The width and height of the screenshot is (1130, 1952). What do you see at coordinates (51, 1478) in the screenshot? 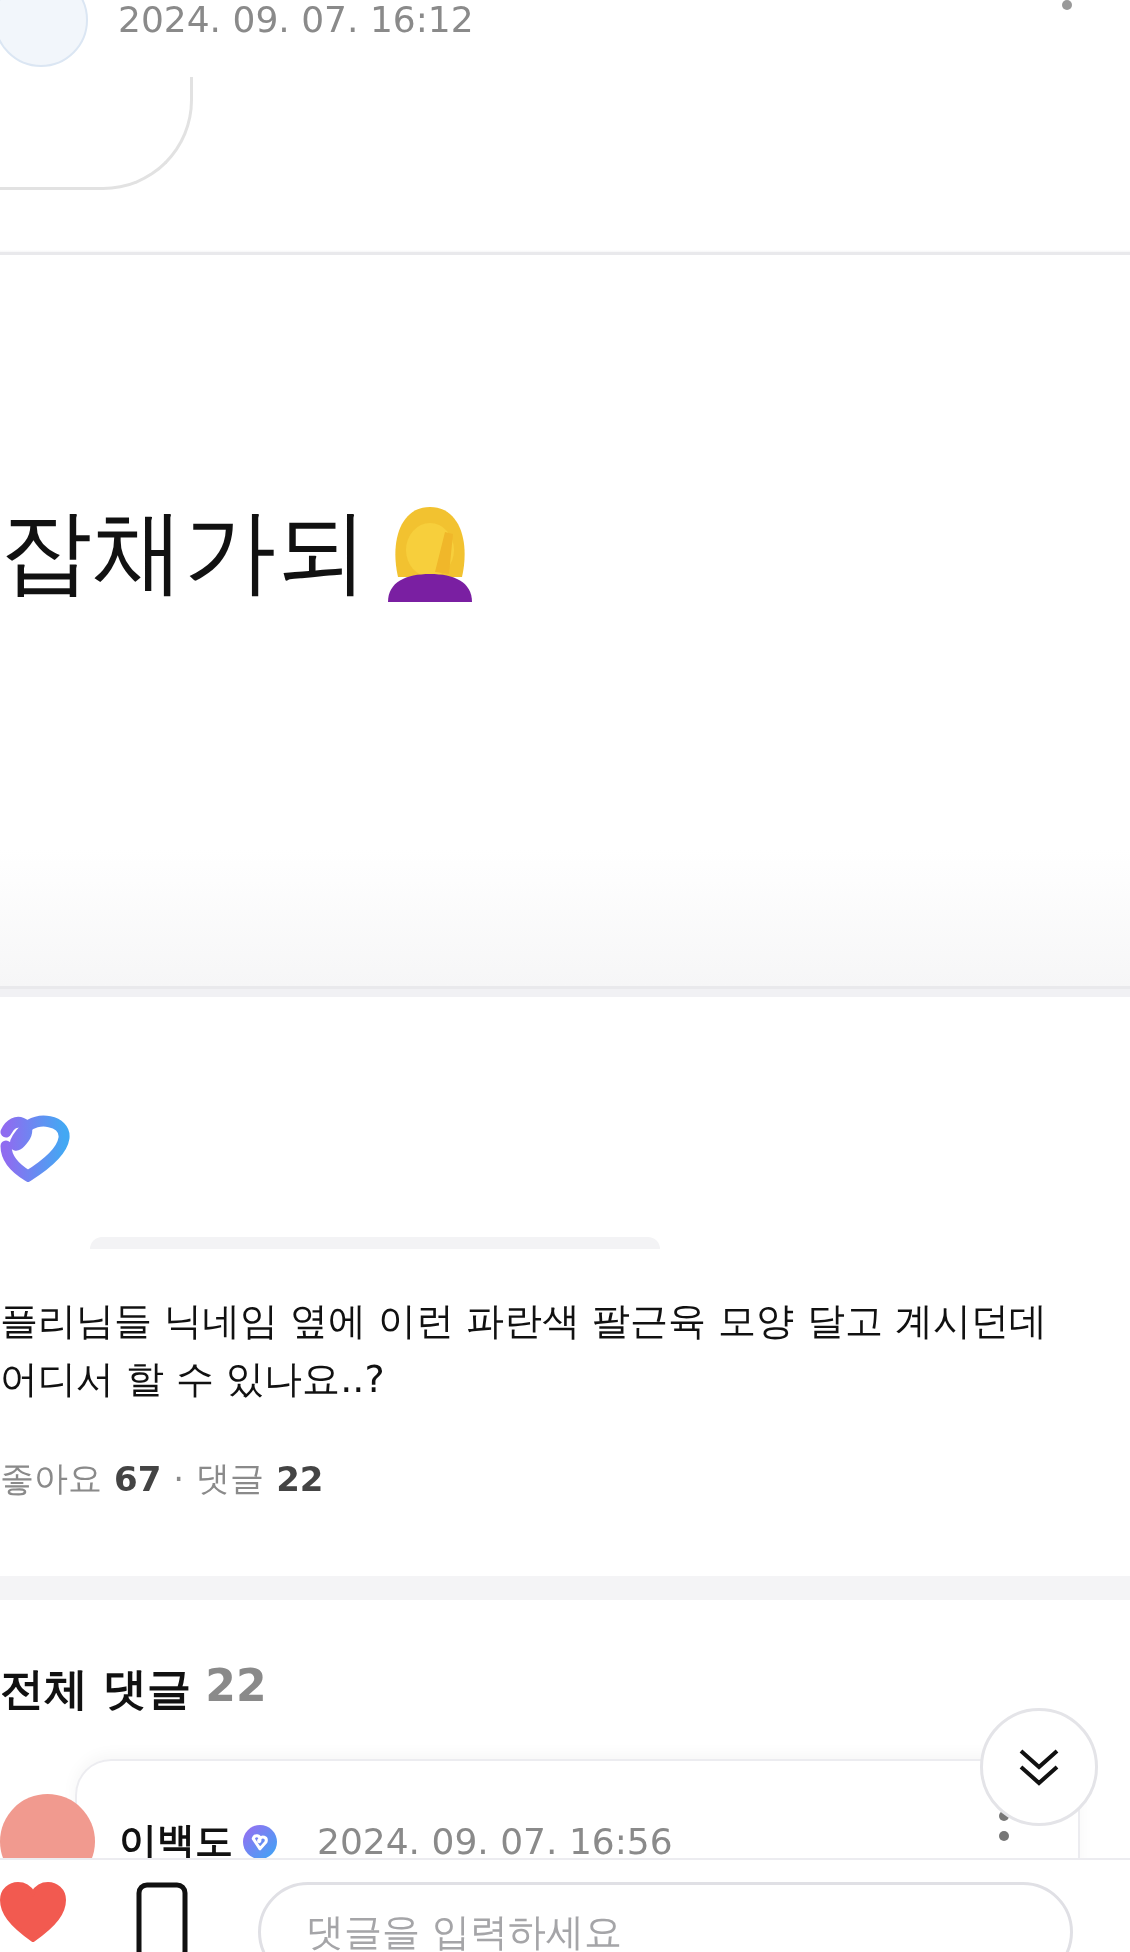
I see `like-label: 좋아요` at bounding box center [51, 1478].